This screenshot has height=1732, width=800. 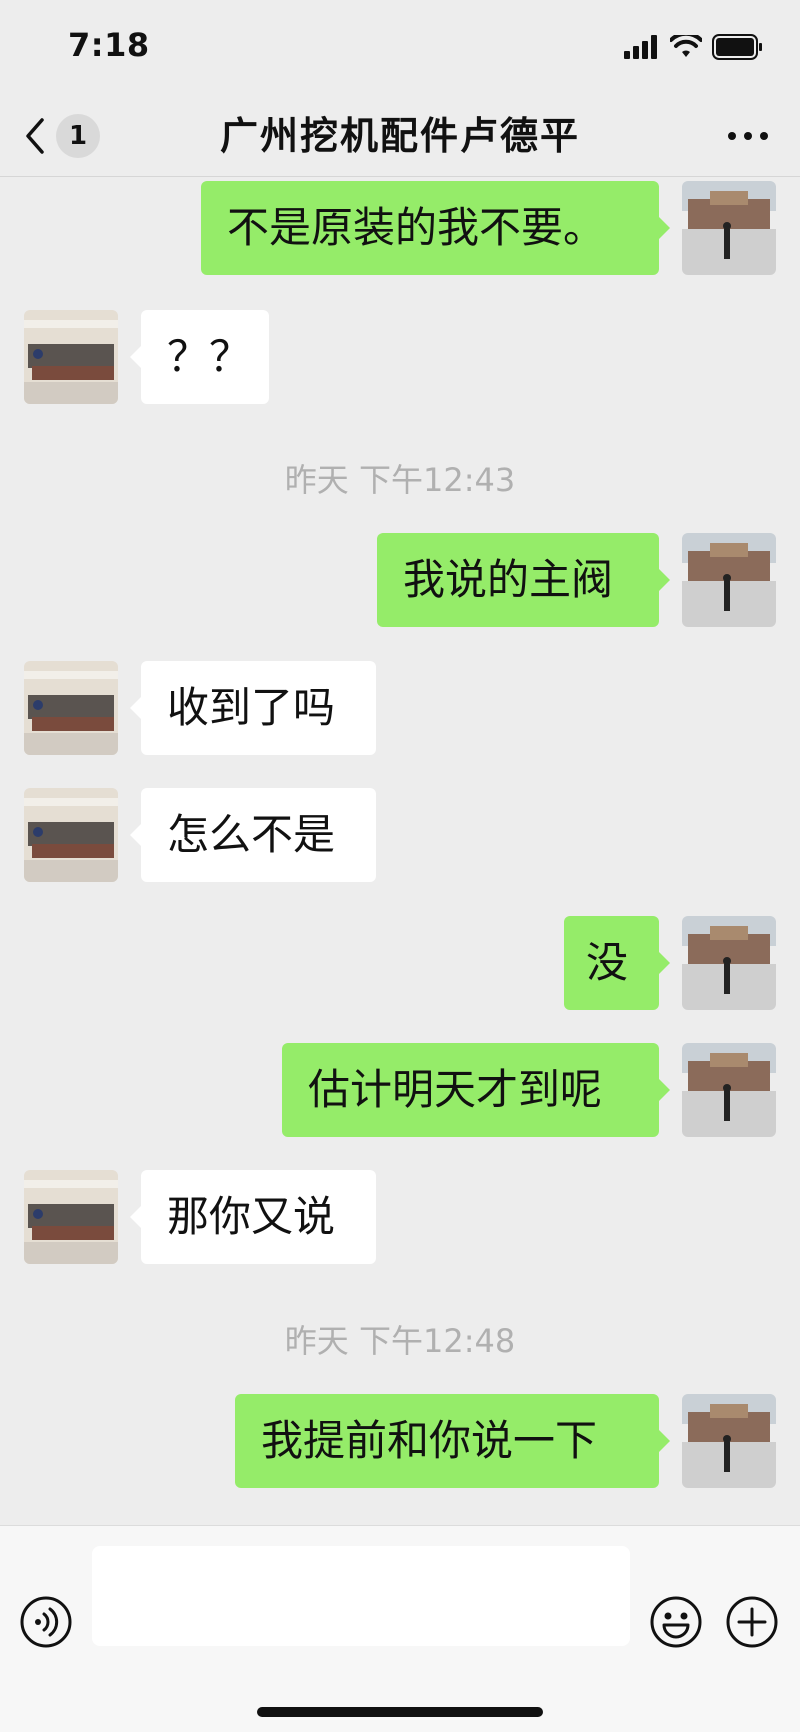 I want to click on message-bubble-self: 估计明天才到呢, so click(x=476, y=1090).